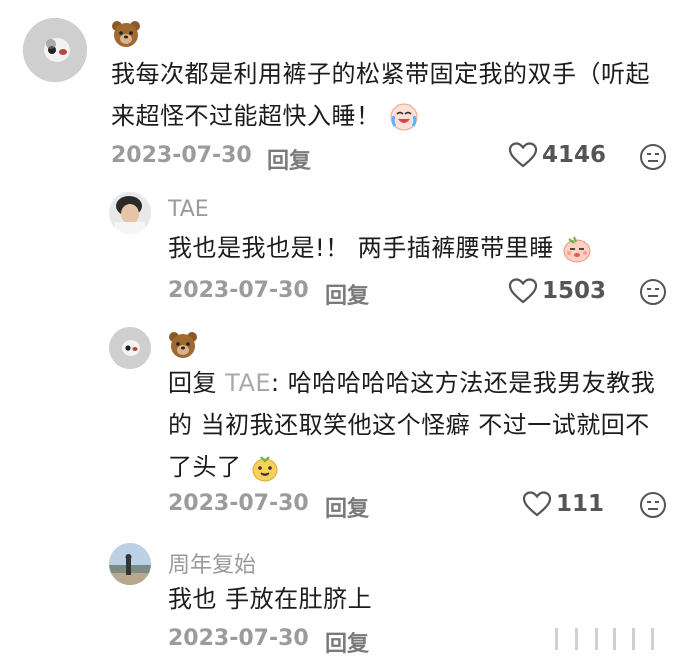 The image size is (690, 672). I want to click on like-button: 111, so click(563, 504).